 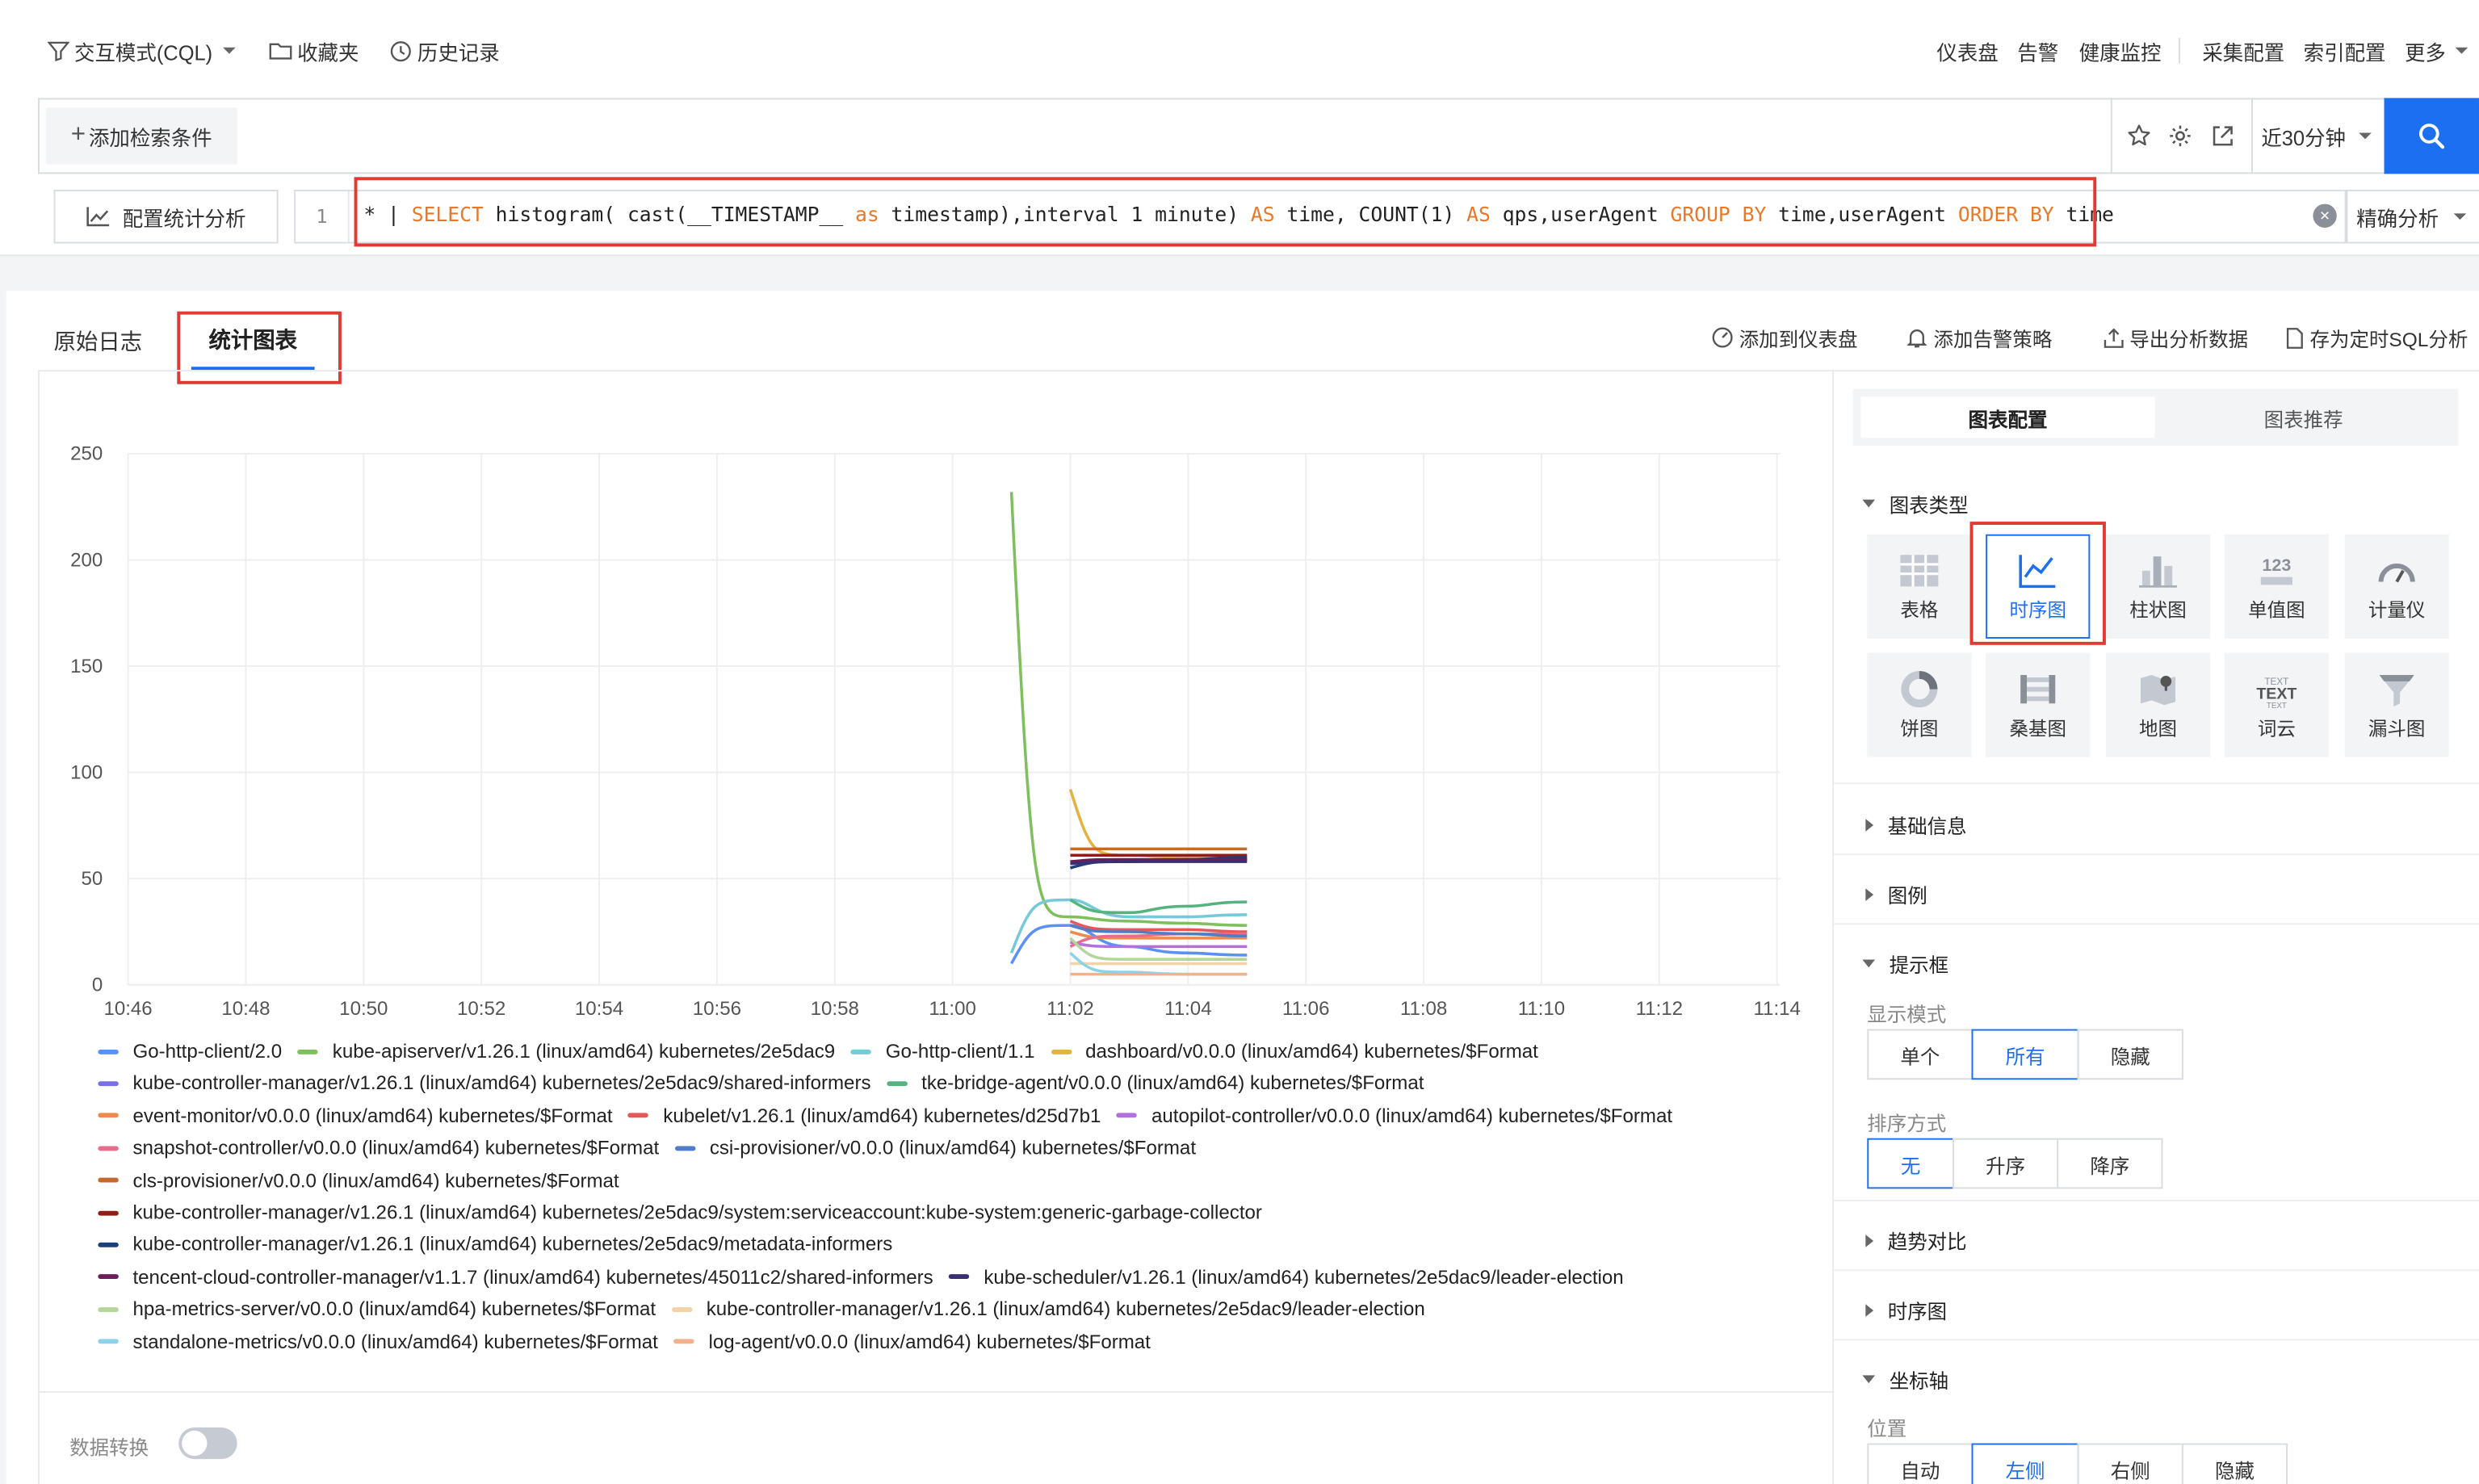 What do you see at coordinates (2389, 340) in the screenshot?
I see `save-scheduled-sql-label: 存为定时SQL分析` at bounding box center [2389, 340].